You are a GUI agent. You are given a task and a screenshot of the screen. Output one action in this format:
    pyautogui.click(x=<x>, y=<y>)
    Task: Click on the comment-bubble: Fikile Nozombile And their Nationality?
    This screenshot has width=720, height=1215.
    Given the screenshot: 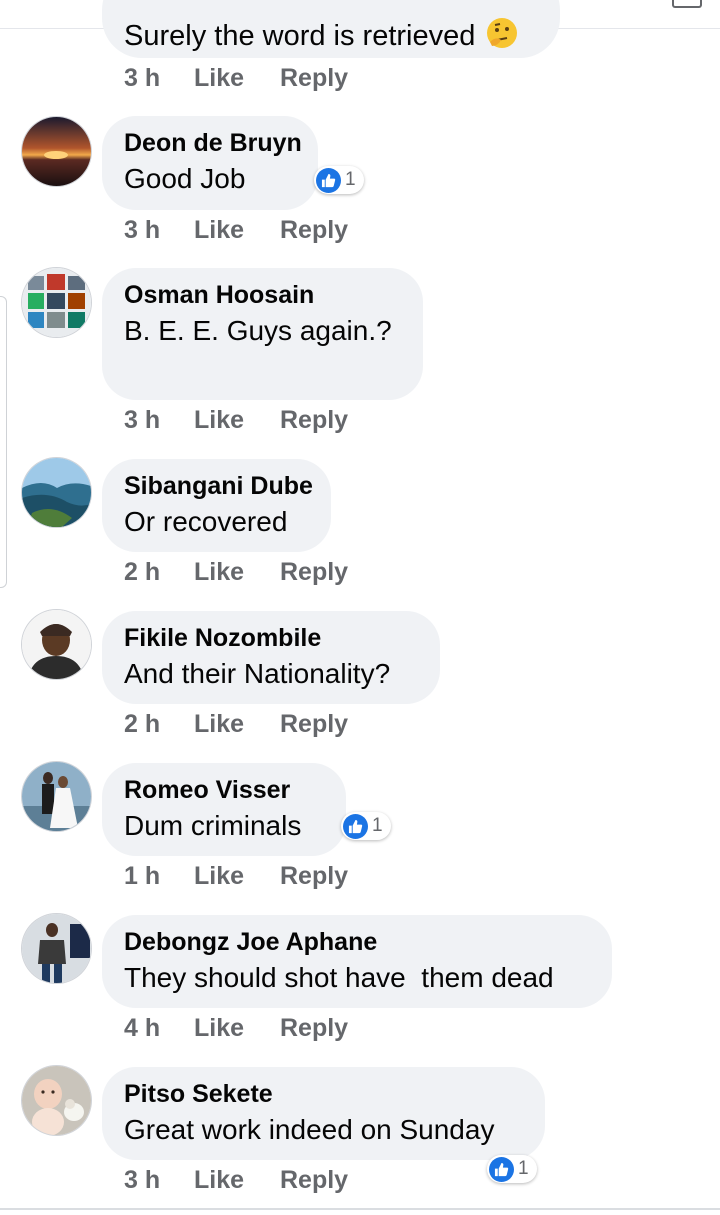 What is the action you would take?
    pyautogui.click(x=271, y=657)
    